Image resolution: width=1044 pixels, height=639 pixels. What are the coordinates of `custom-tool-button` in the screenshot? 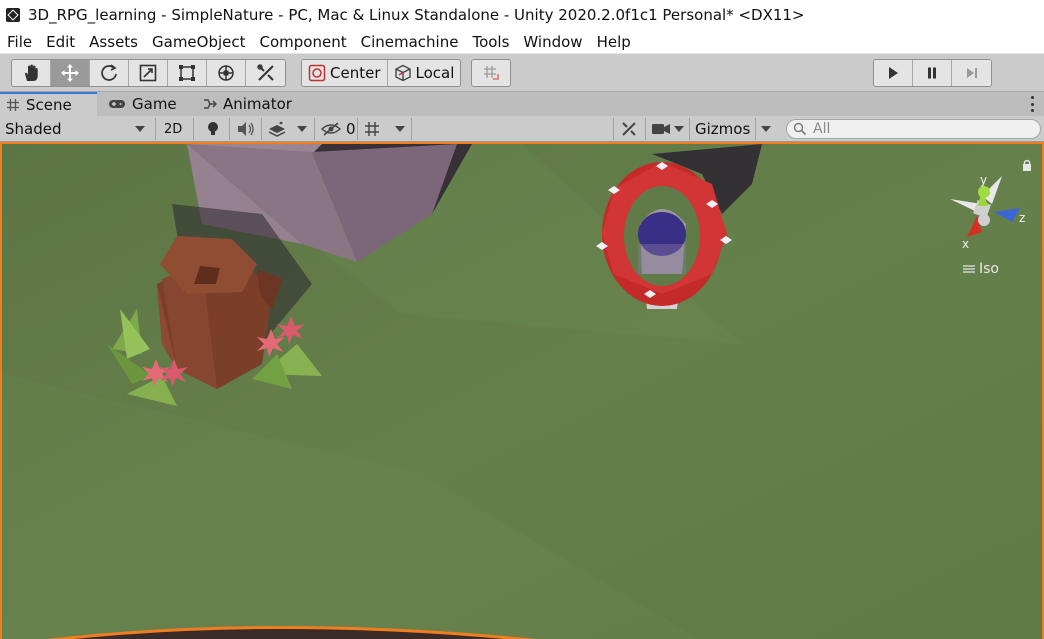 It's located at (265, 73).